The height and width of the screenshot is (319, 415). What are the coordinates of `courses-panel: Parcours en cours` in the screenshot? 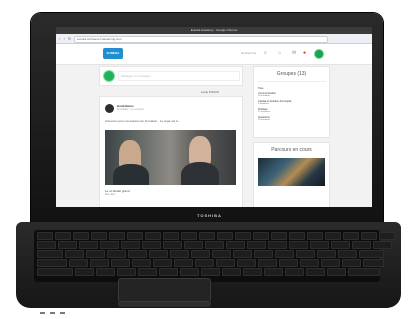 It's located at (291, 174).